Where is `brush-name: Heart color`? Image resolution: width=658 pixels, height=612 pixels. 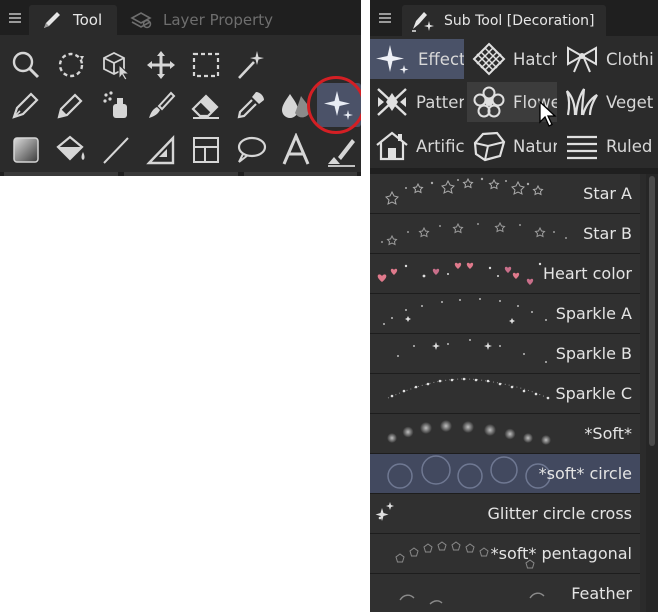
brush-name: Heart color is located at coordinates (587, 273).